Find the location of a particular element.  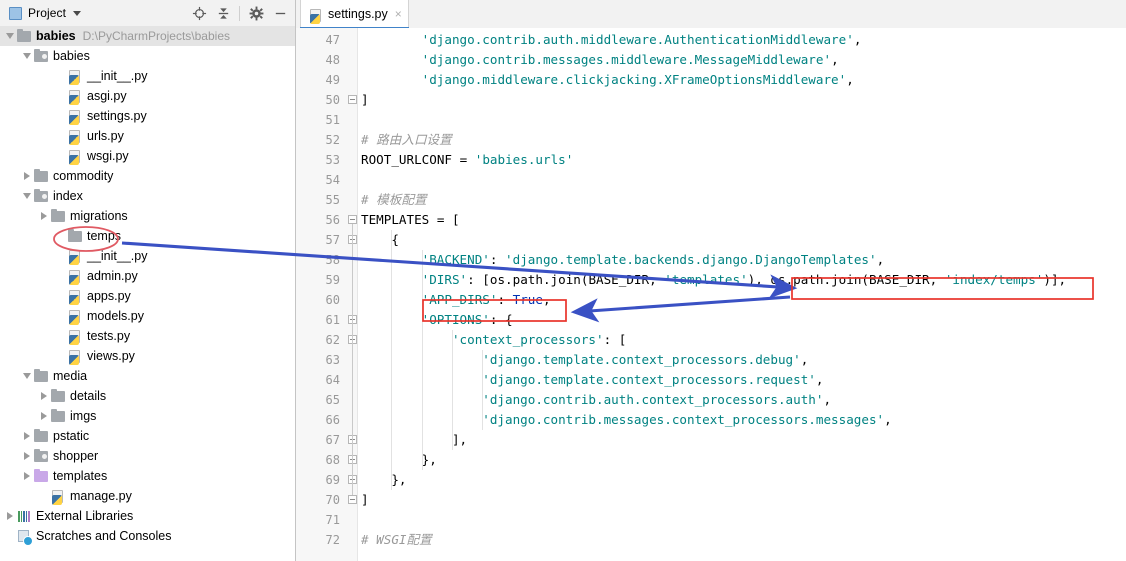

tree-item-scratches-and-consoles: Scratches and Consoles is located at coordinates (147, 536).